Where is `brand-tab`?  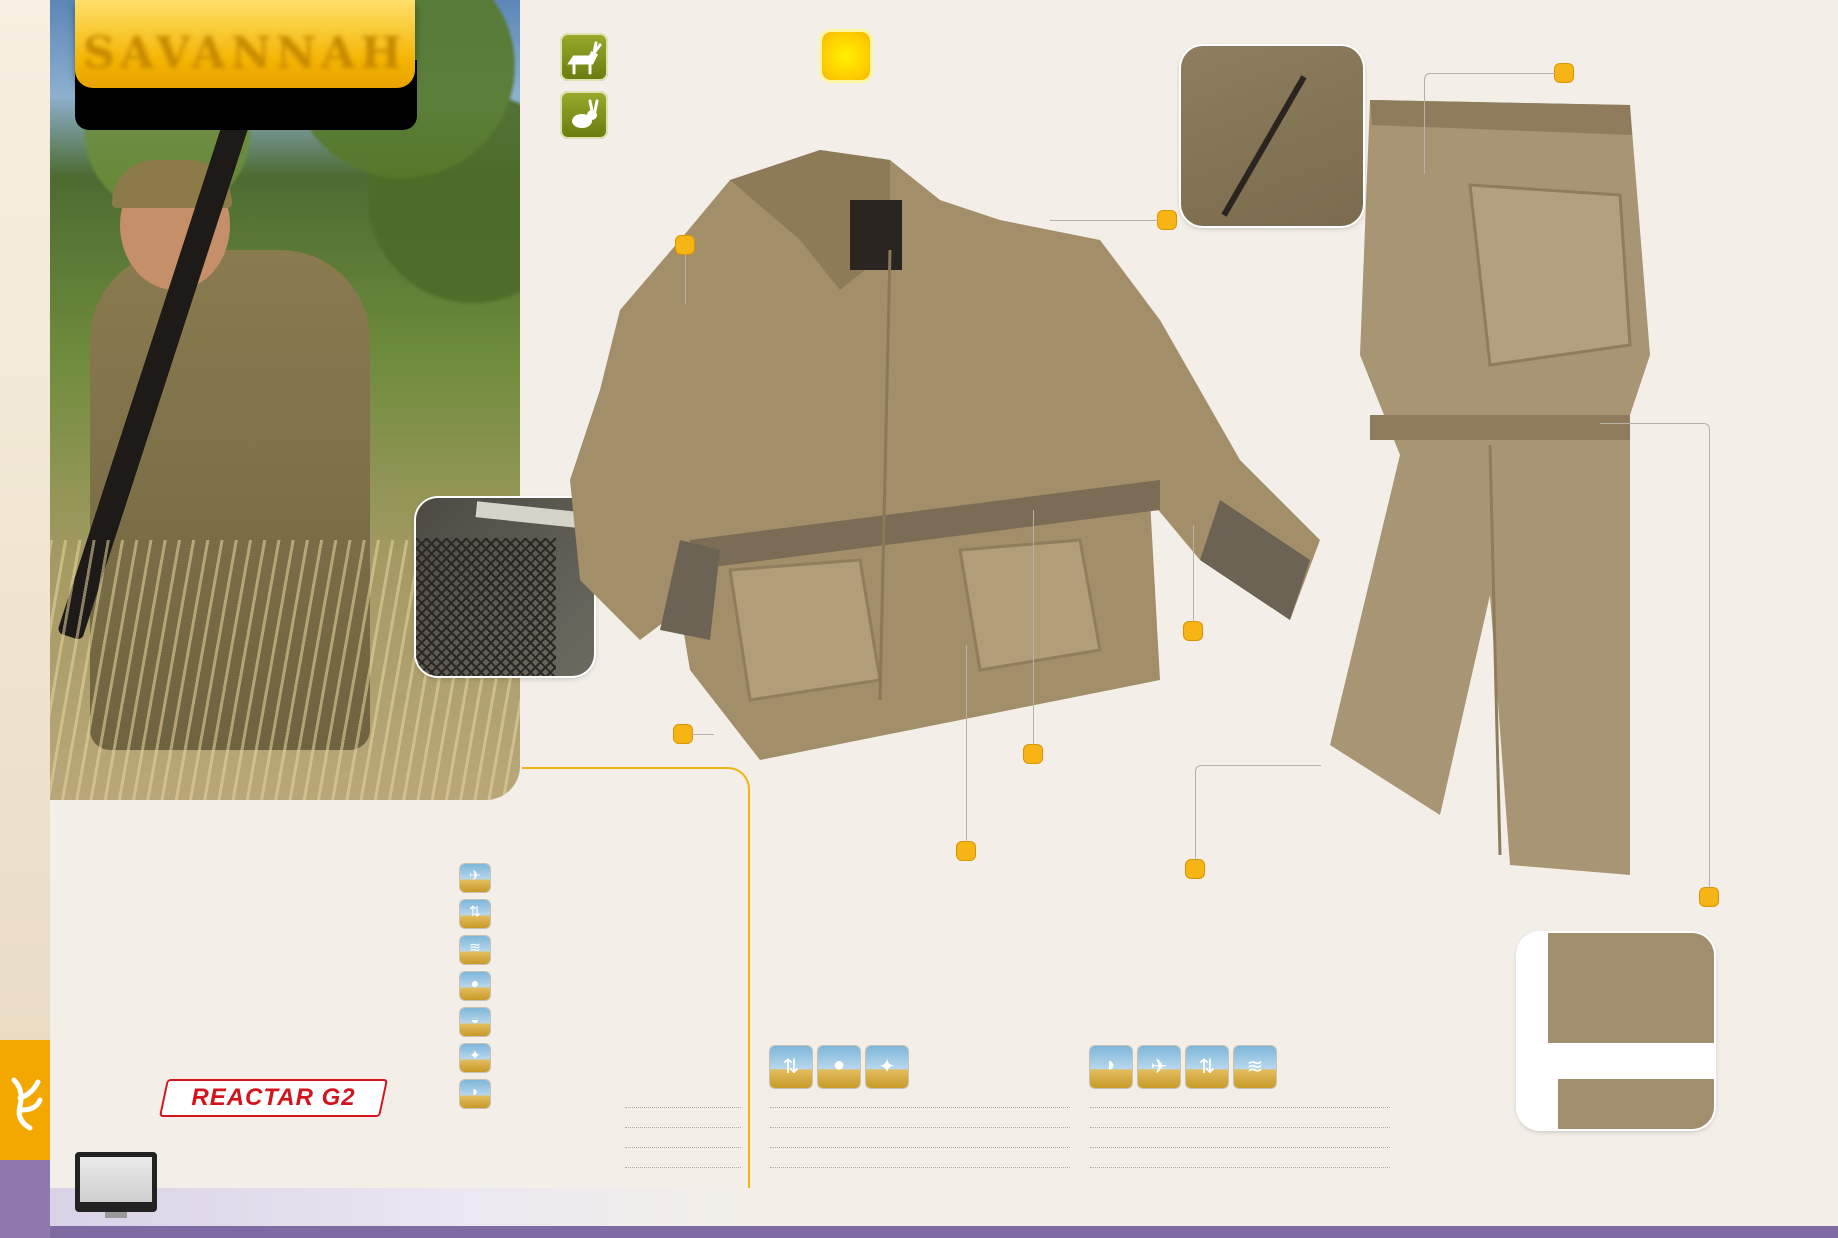
brand-tab is located at coordinates (25, 1100).